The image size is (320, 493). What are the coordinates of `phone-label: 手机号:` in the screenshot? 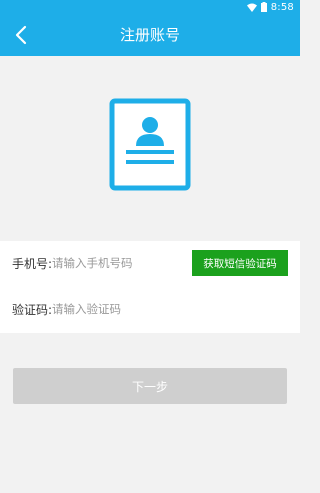 It's located at (32, 263).